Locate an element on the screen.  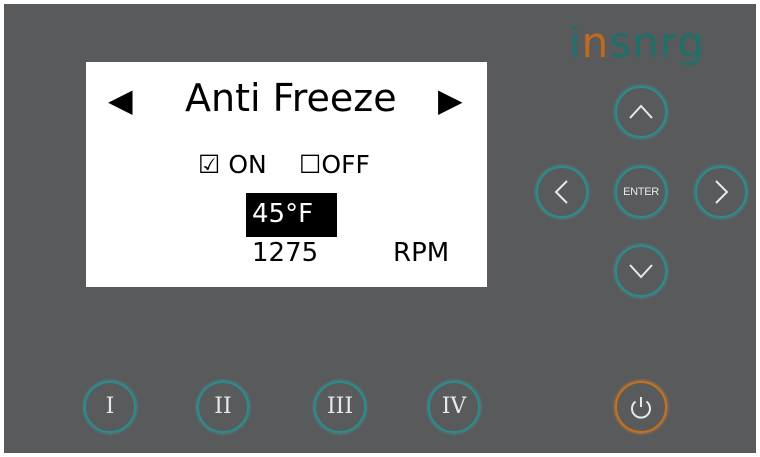
on-option: ☑ ON is located at coordinates (232, 164).